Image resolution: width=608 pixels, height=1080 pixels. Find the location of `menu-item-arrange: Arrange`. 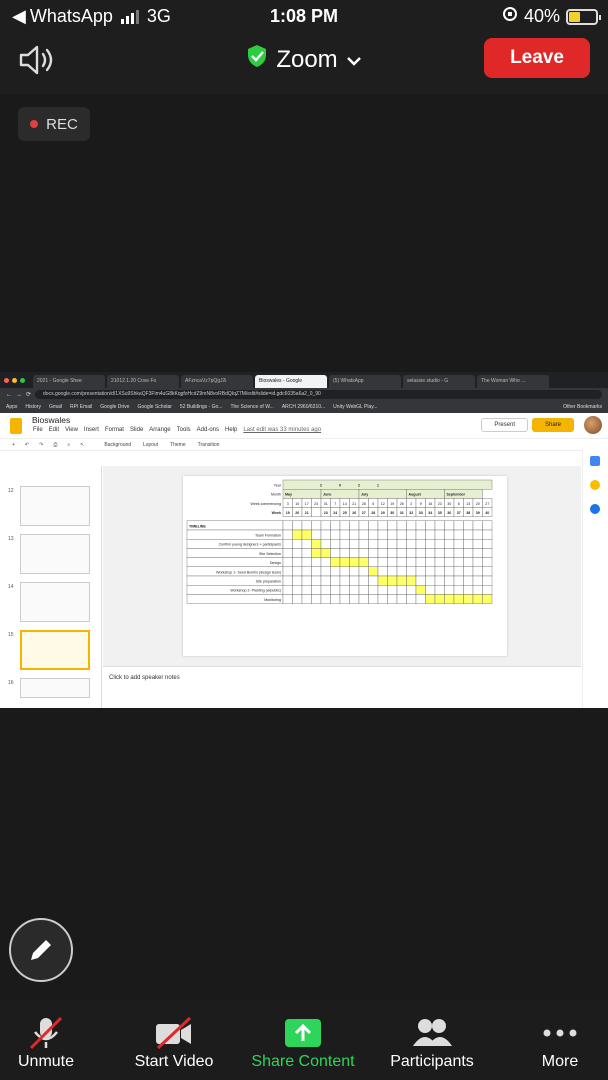

menu-item-arrange: Arrange is located at coordinates (159, 430).